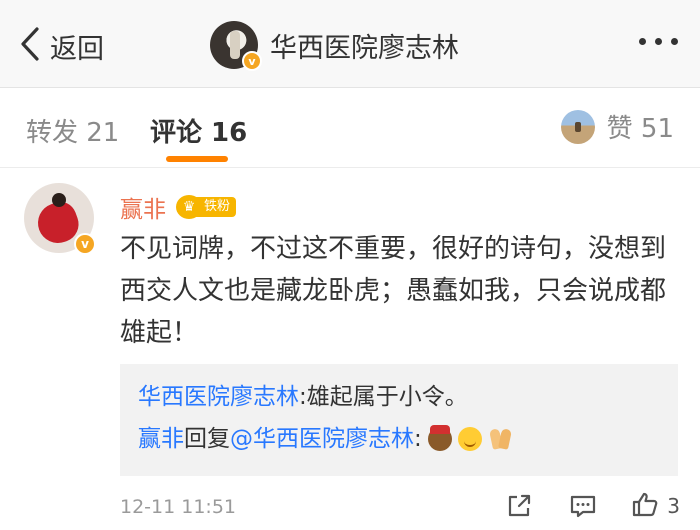 Image resolution: width=700 pixels, height=530 pixels. I want to click on thumb-up-icon, so click(645, 506).